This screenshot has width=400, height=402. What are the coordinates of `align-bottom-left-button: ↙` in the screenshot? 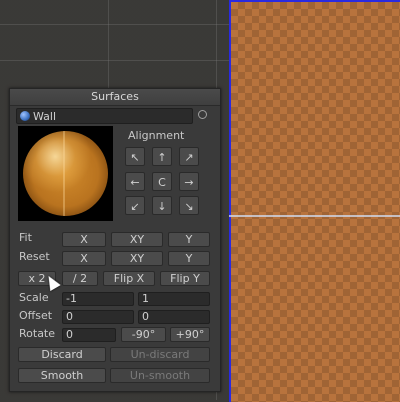 It's located at (135, 205).